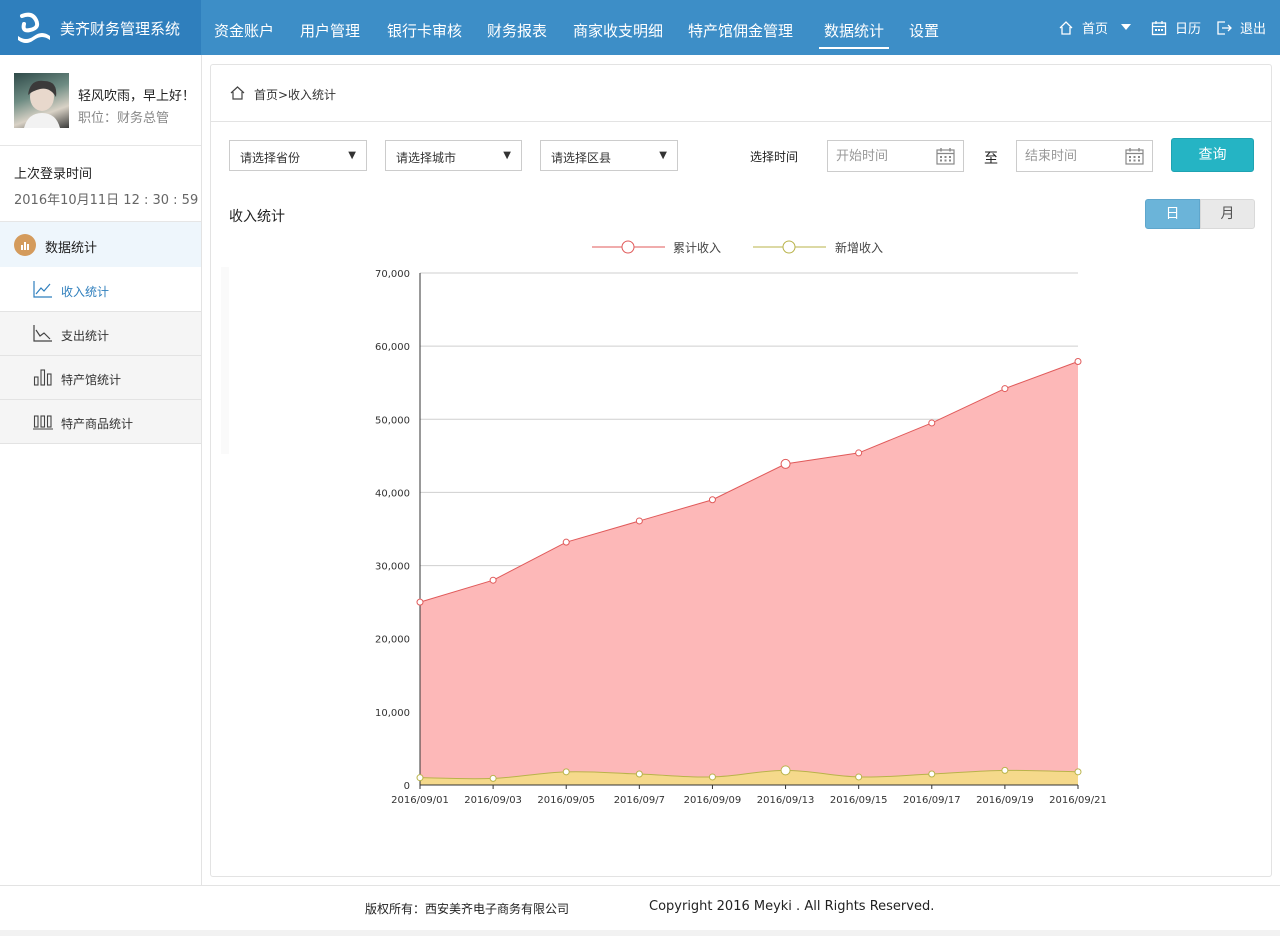 The image size is (1280, 936). What do you see at coordinates (71, 248) in the screenshot?
I see `sidebar-section-label: 数据统计` at bounding box center [71, 248].